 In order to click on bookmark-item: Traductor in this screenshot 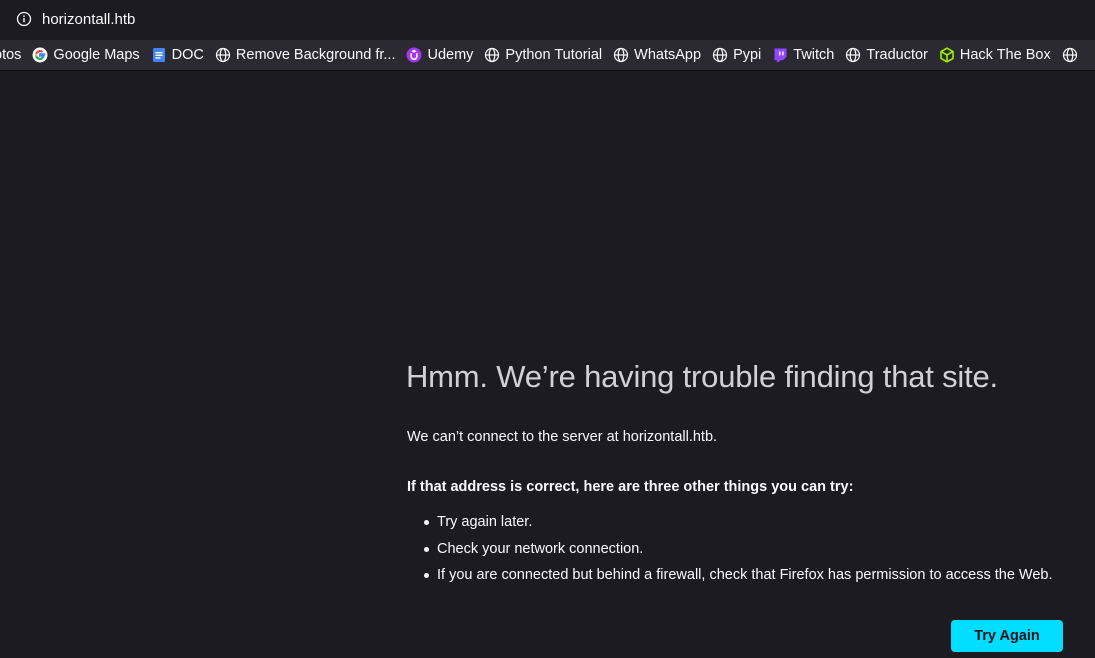, I will do `click(886, 55)`.